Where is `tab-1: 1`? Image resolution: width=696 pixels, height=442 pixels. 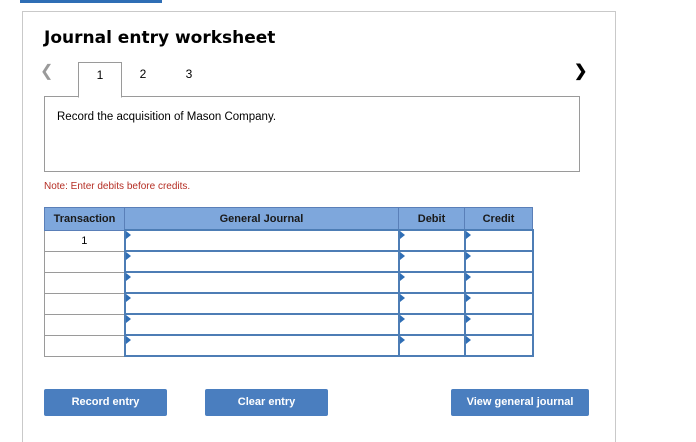
tab-1: 1 is located at coordinates (100, 80).